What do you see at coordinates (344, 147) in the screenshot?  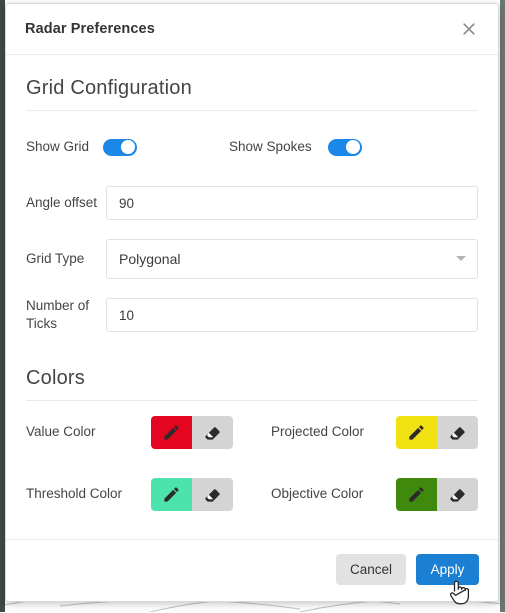 I see `show-spokes-toggle` at bounding box center [344, 147].